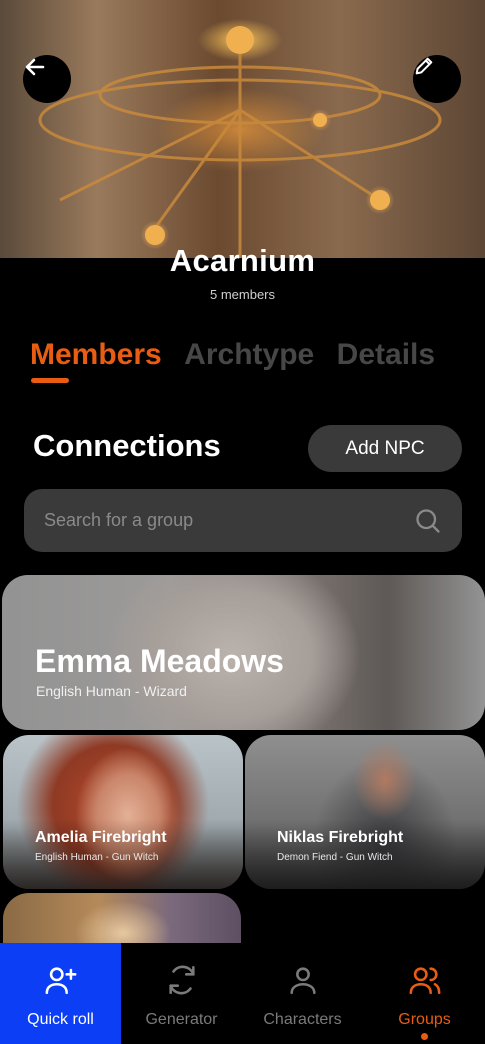 The image size is (485, 1044). What do you see at coordinates (424, 1036) in the screenshot?
I see `active-indicator-dot` at bounding box center [424, 1036].